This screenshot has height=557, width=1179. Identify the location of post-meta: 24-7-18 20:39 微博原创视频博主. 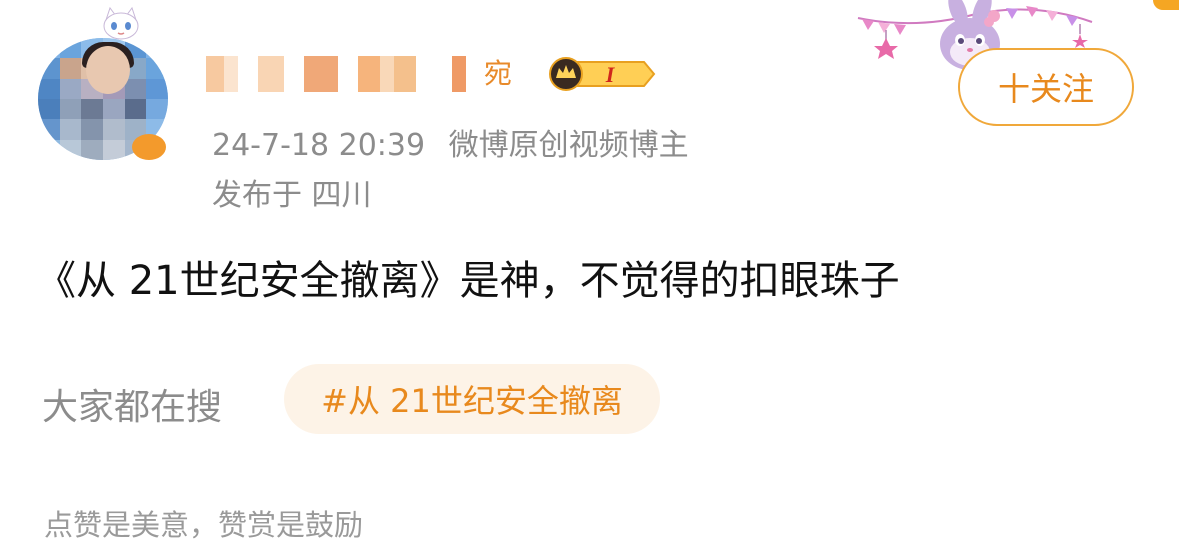
(450, 142).